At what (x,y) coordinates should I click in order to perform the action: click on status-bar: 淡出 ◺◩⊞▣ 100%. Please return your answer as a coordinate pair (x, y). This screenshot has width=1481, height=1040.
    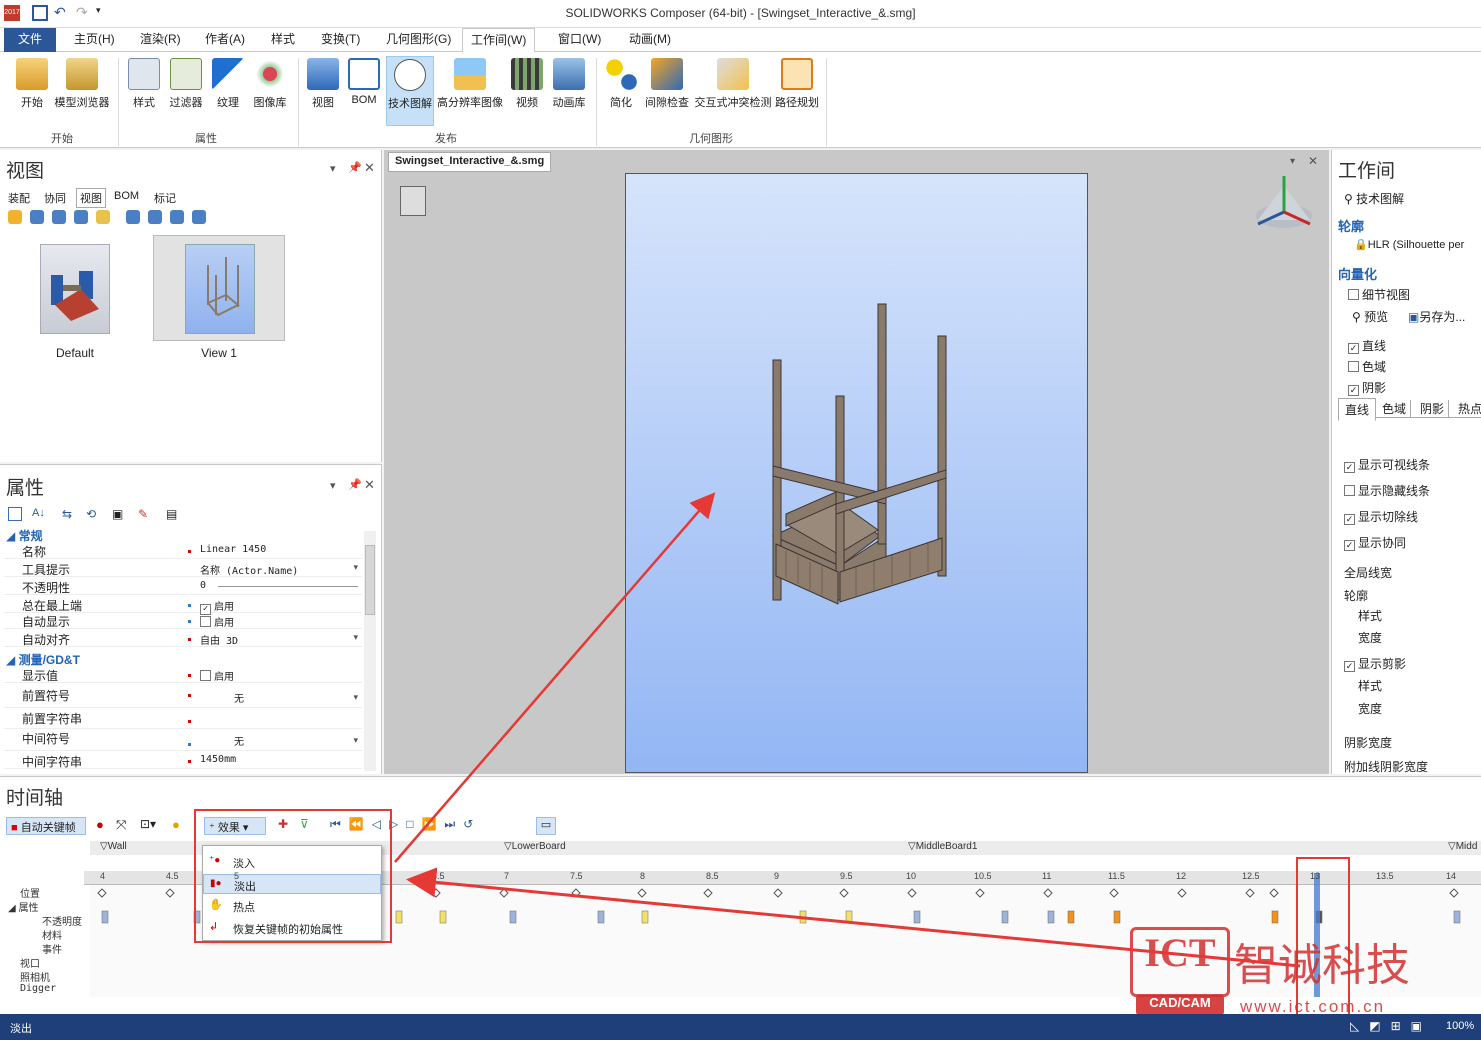
    Looking at the image, I should click on (740, 1027).